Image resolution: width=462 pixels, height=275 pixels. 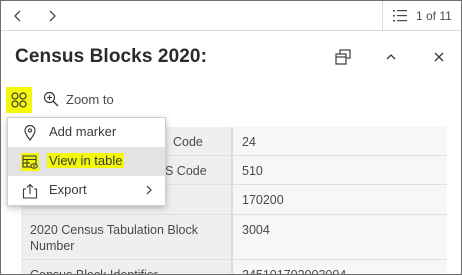 What do you see at coordinates (68, 189) in the screenshot?
I see `menu-item-label: Export` at bounding box center [68, 189].